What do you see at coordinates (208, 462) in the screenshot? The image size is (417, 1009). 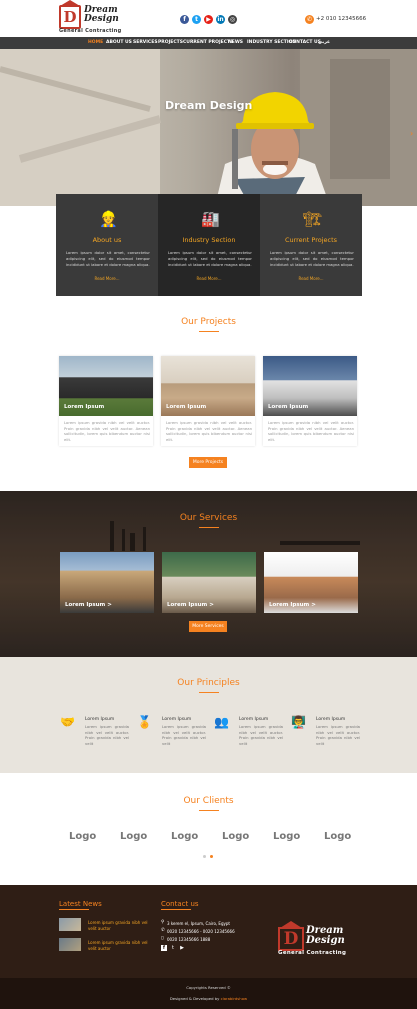 I see `more-projects-button: More Projects` at bounding box center [208, 462].